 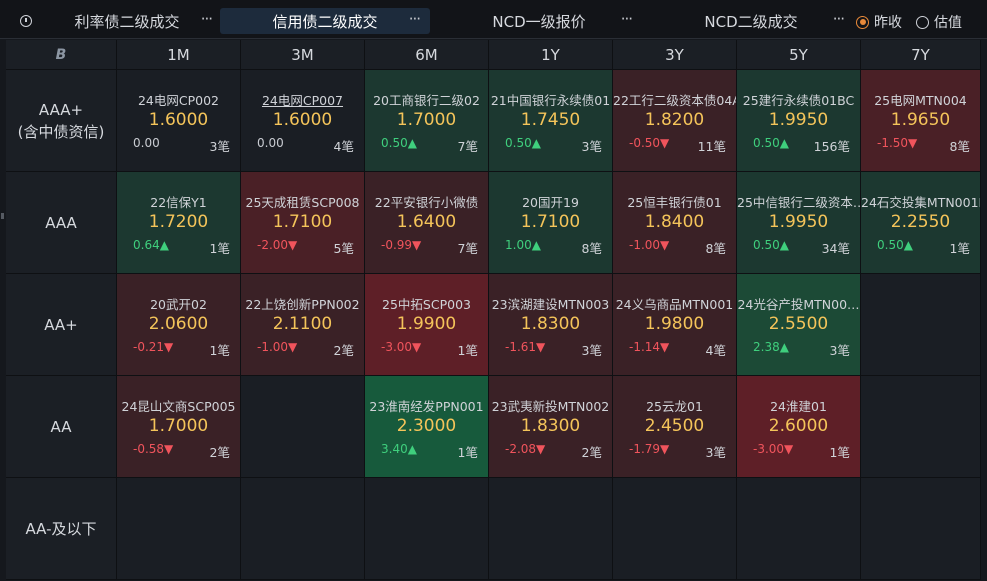 I want to click on bond-yield: 1.8400, so click(x=674, y=222).